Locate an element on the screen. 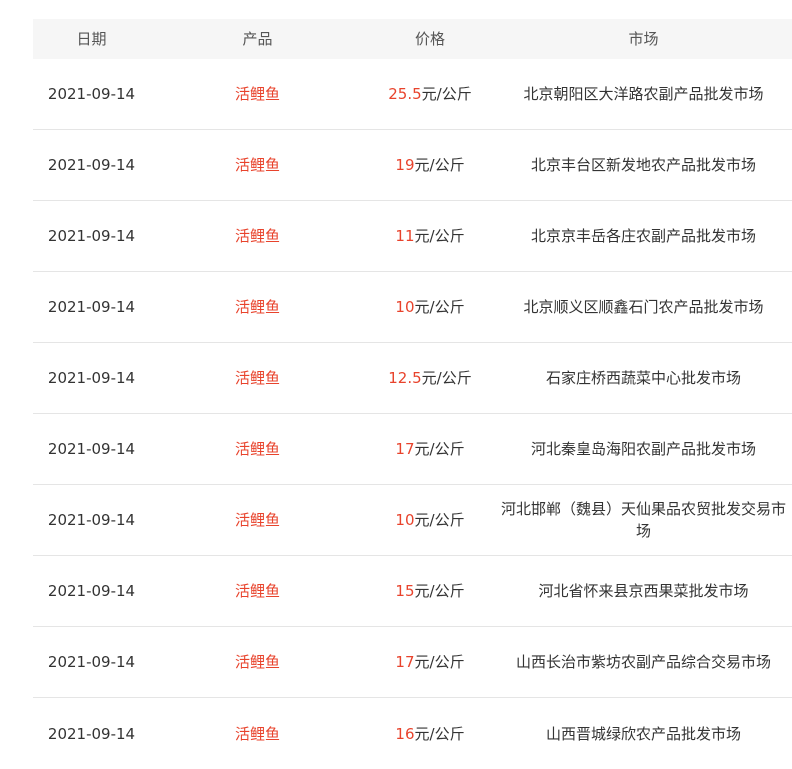 The height and width of the screenshot is (769, 792). row-market: 河北省怀来县京西果菜批发市场 is located at coordinates (643, 591).